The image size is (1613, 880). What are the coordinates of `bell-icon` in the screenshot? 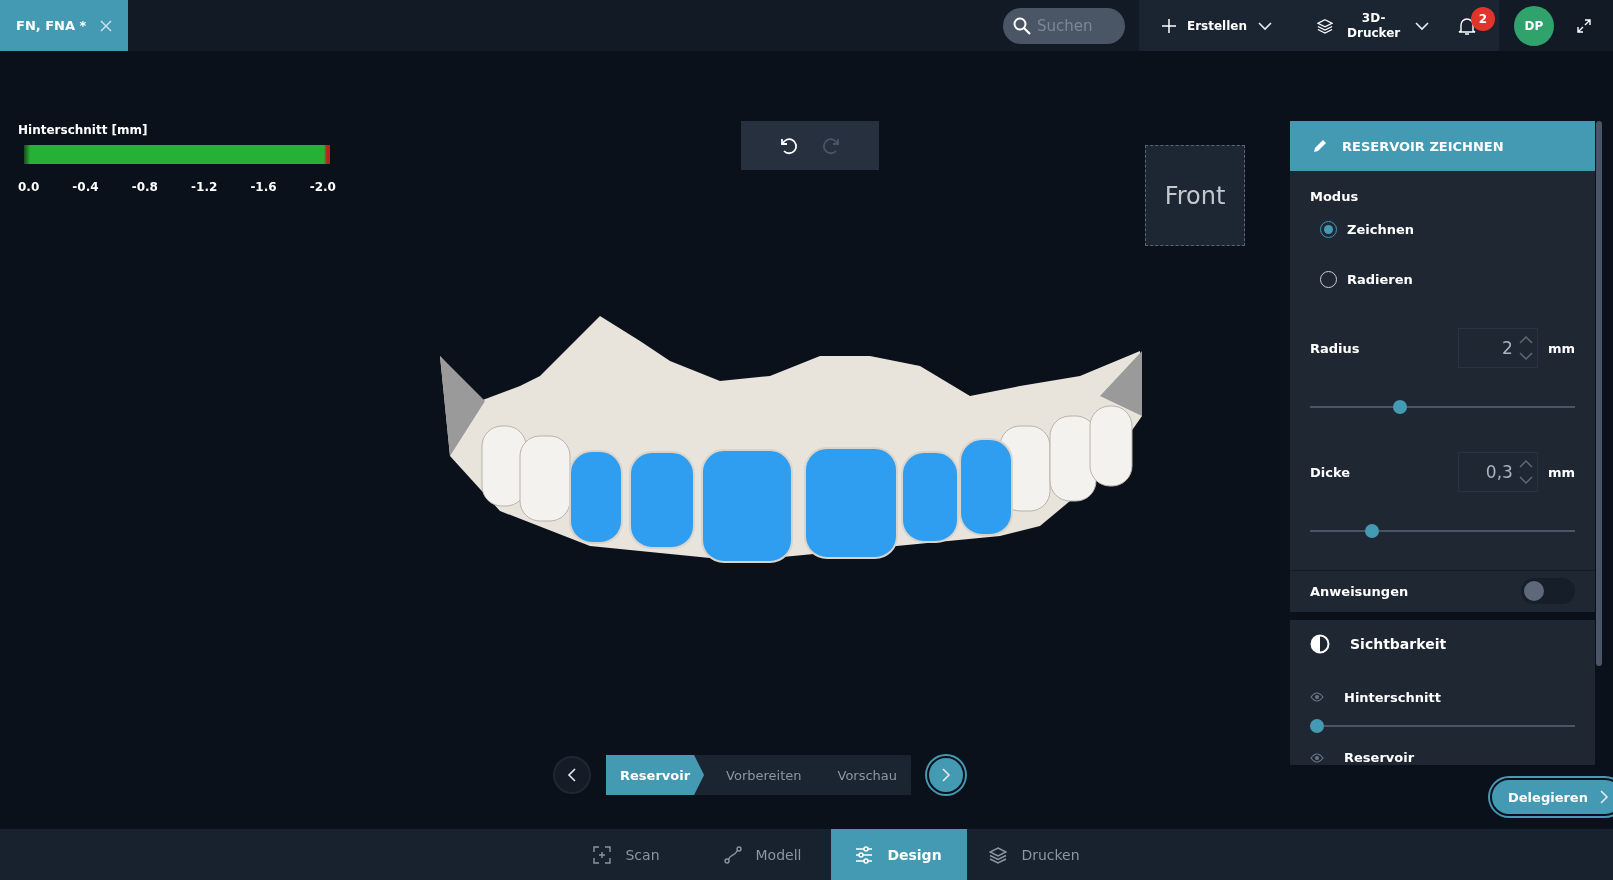 It's located at (1467, 25).